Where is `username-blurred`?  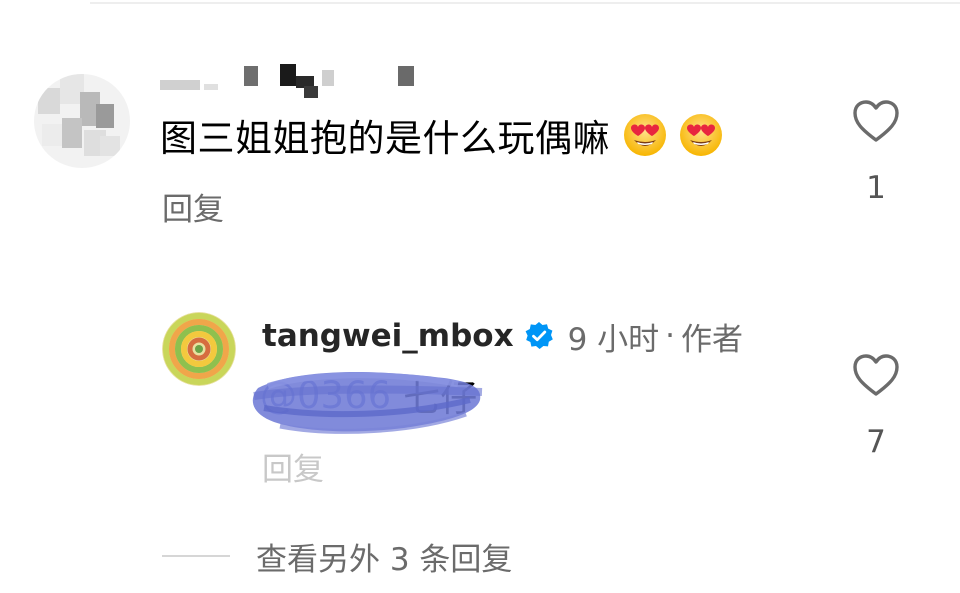
username-blurred is located at coordinates (287, 81).